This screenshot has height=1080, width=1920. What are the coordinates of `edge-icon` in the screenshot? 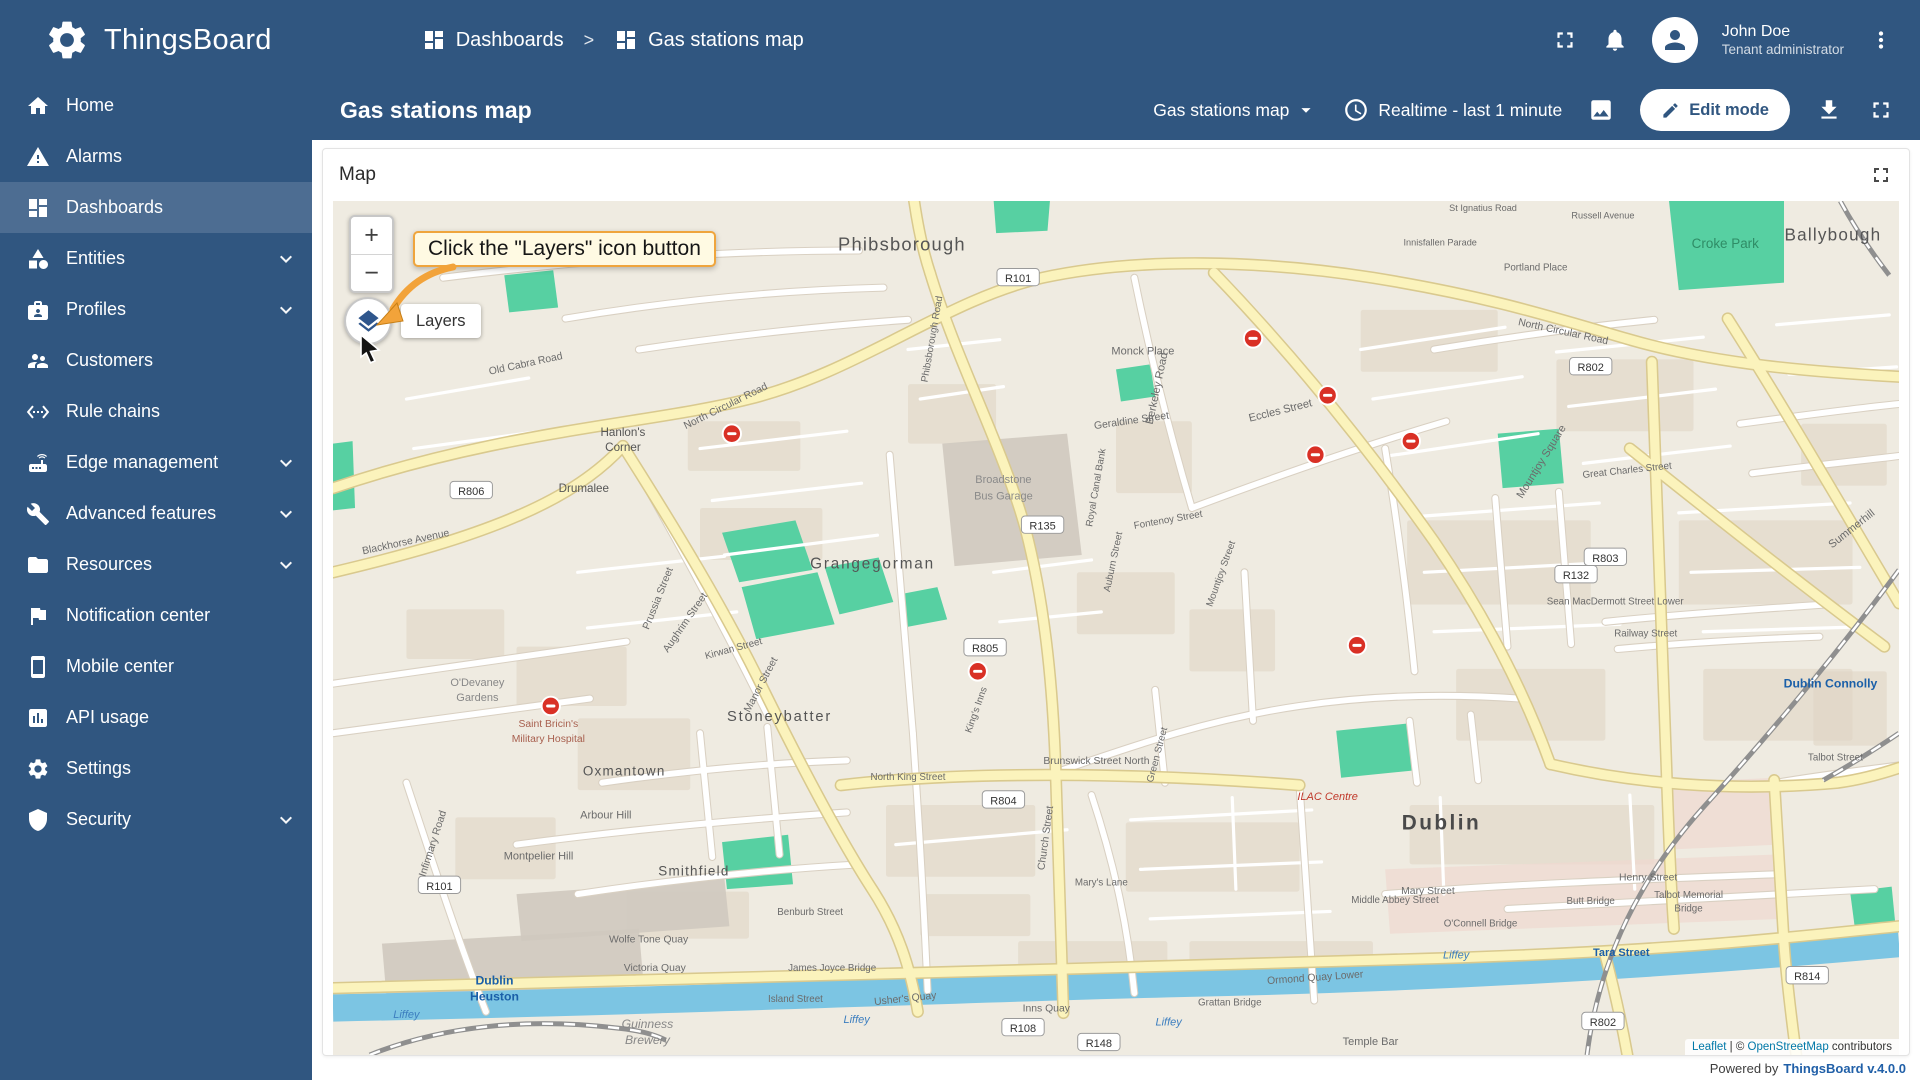 It's located at (38, 463).